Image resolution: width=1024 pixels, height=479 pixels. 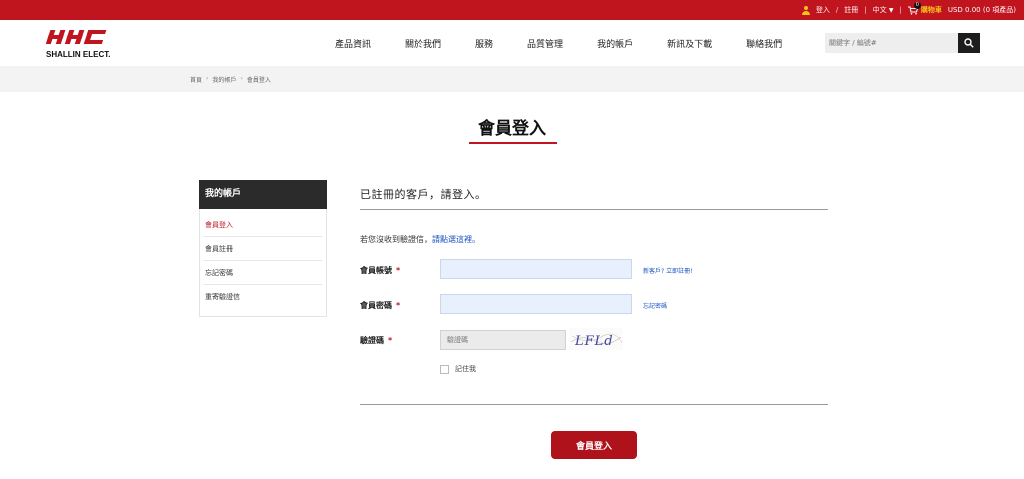 I want to click on form-heading: 已註冊的客戶，請登入。, so click(x=423, y=194).